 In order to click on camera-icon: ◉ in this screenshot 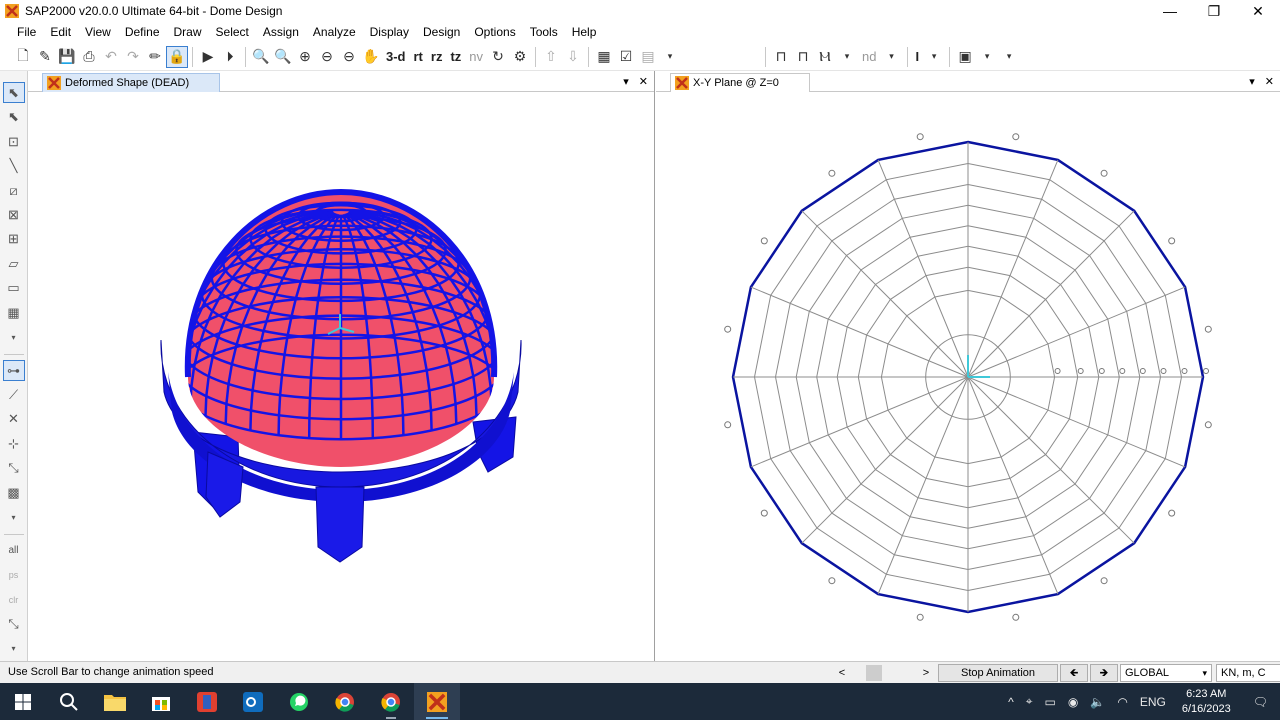, I will do `click(1073, 702)`.